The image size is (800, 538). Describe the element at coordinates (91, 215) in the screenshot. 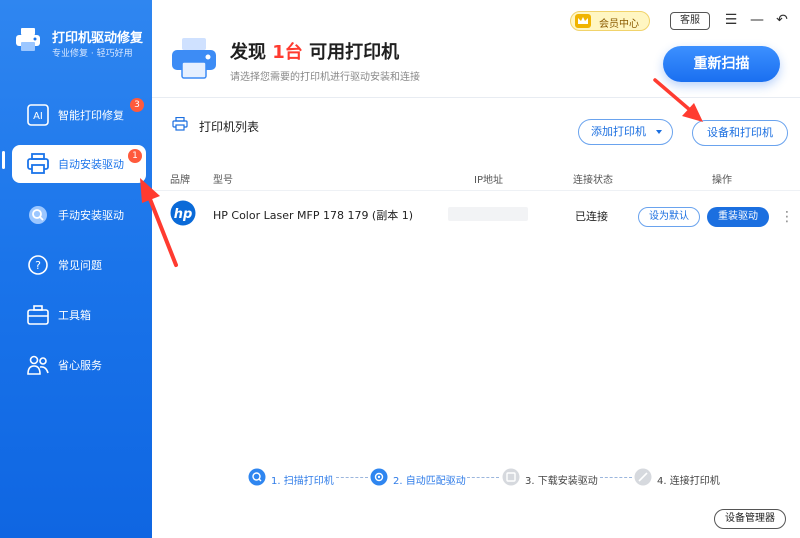

I see `sidebar-item-label: 手动安装驱动` at that location.